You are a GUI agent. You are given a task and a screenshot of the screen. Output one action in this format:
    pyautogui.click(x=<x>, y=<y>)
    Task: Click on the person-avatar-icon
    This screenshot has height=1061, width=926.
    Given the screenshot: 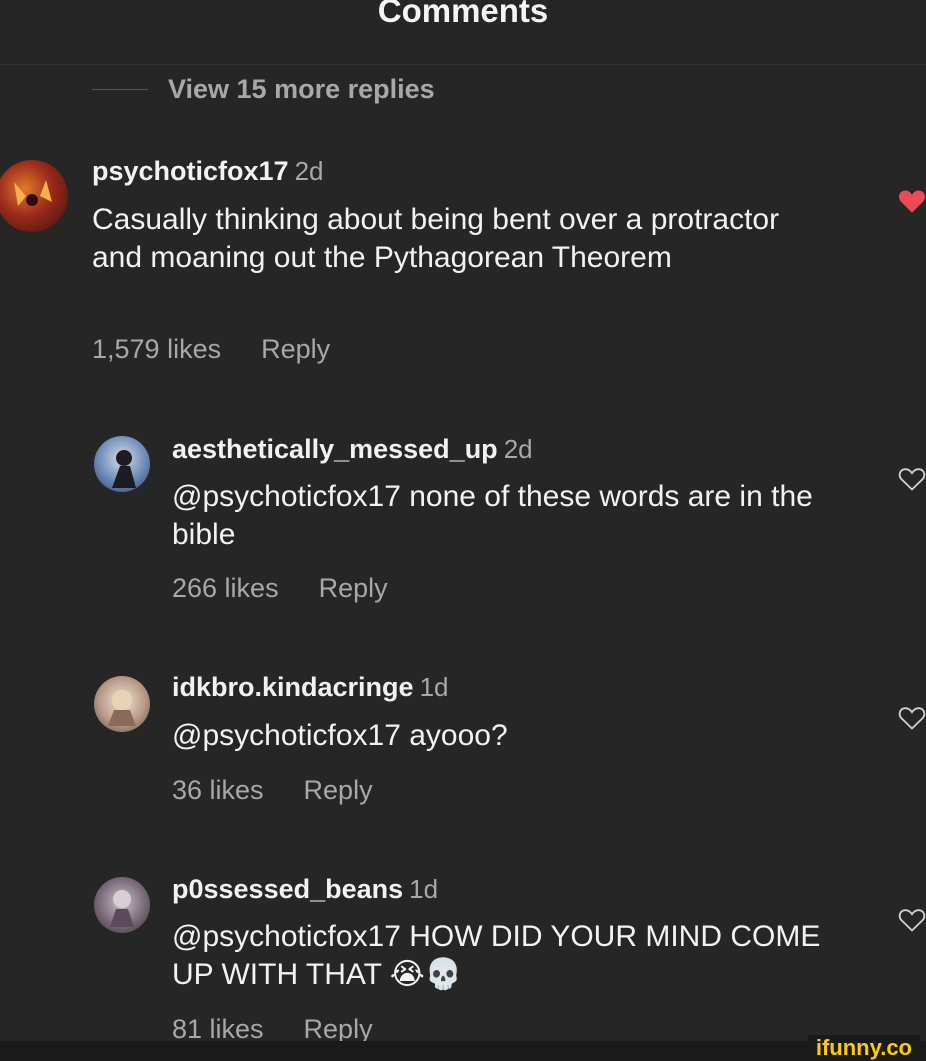 What is the action you would take?
    pyautogui.click(x=124, y=469)
    